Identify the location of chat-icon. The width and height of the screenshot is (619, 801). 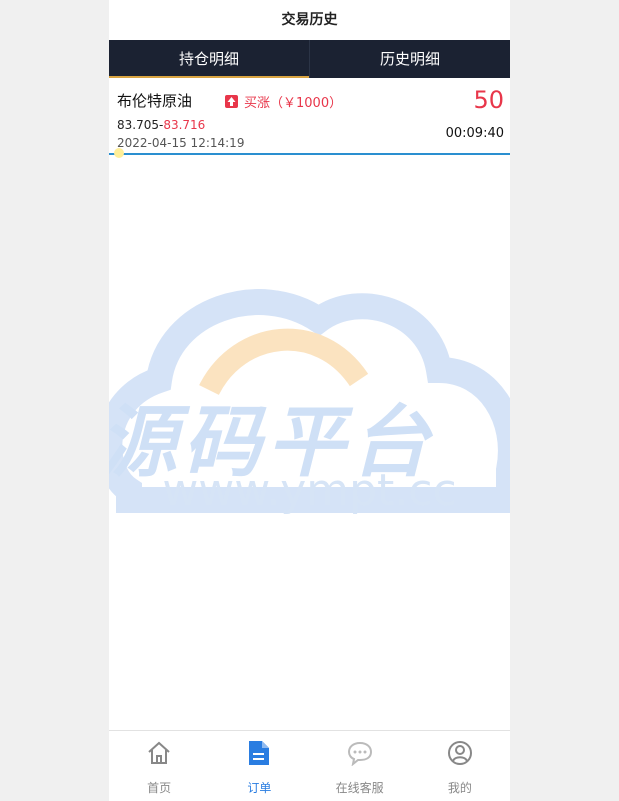
(360, 755).